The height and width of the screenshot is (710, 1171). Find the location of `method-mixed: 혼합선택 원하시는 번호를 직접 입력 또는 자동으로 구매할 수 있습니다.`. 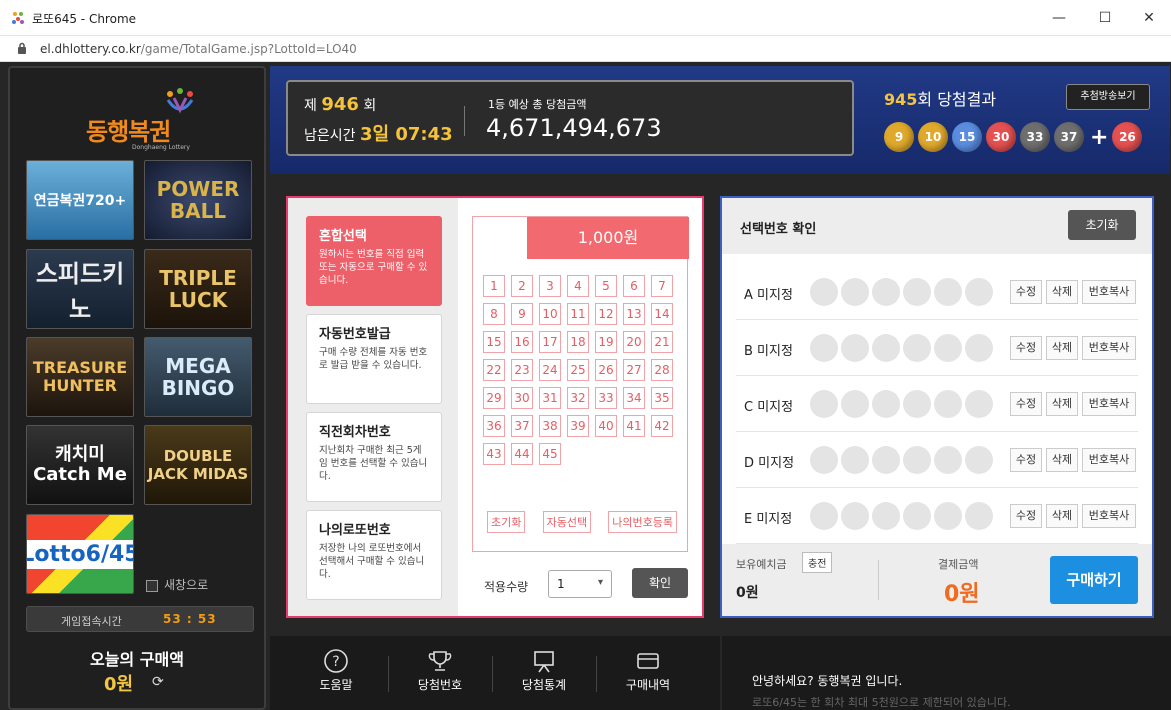

method-mixed: 혼합선택 원하시는 번호를 직접 입력 또는 자동으로 구매할 수 있습니다. is located at coordinates (374, 261).